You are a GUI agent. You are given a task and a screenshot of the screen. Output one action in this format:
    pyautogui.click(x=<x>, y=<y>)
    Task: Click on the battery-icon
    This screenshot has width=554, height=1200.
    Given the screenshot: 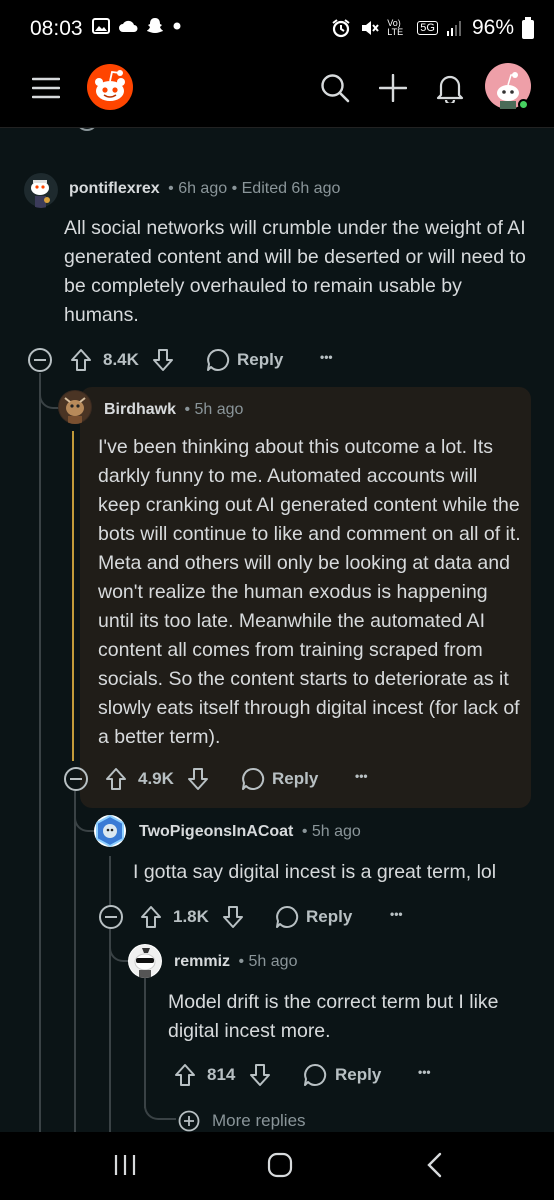 What is the action you would take?
    pyautogui.click(x=528, y=28)
    